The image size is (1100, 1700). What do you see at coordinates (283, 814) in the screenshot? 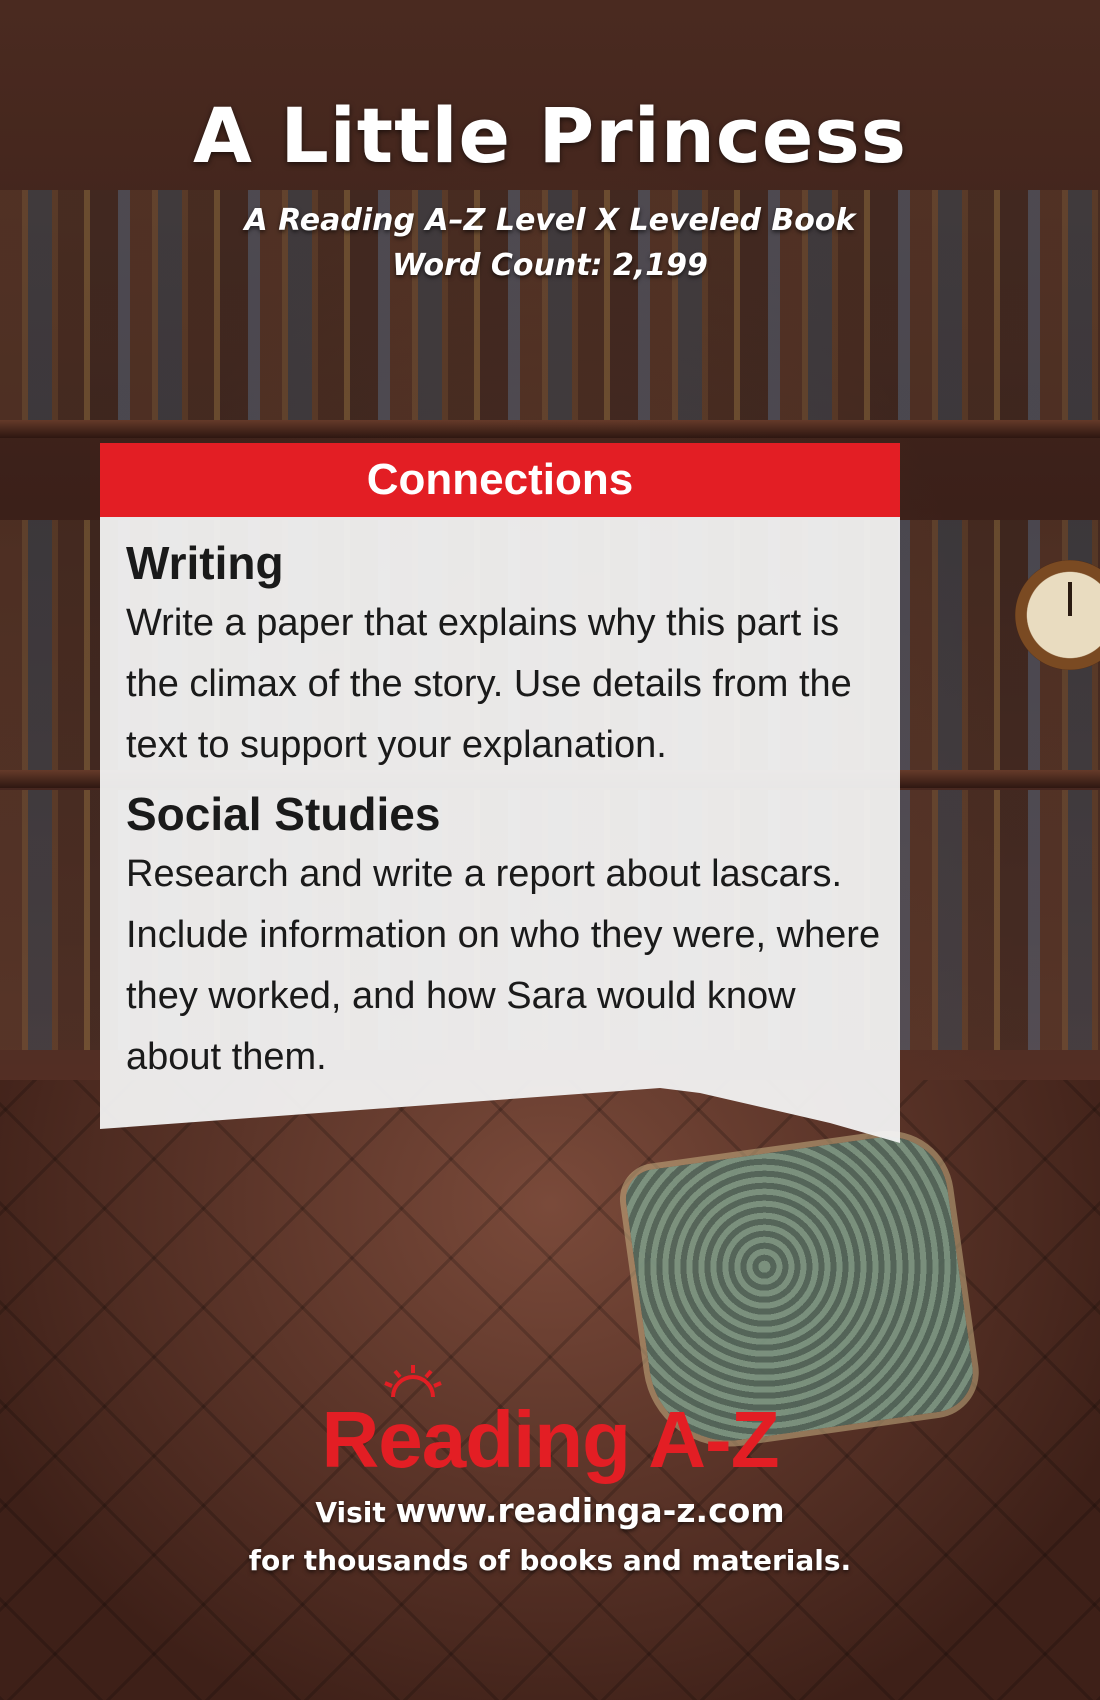
I see `social-studies-heading: Social Studies` at bounding box center [283, 814].